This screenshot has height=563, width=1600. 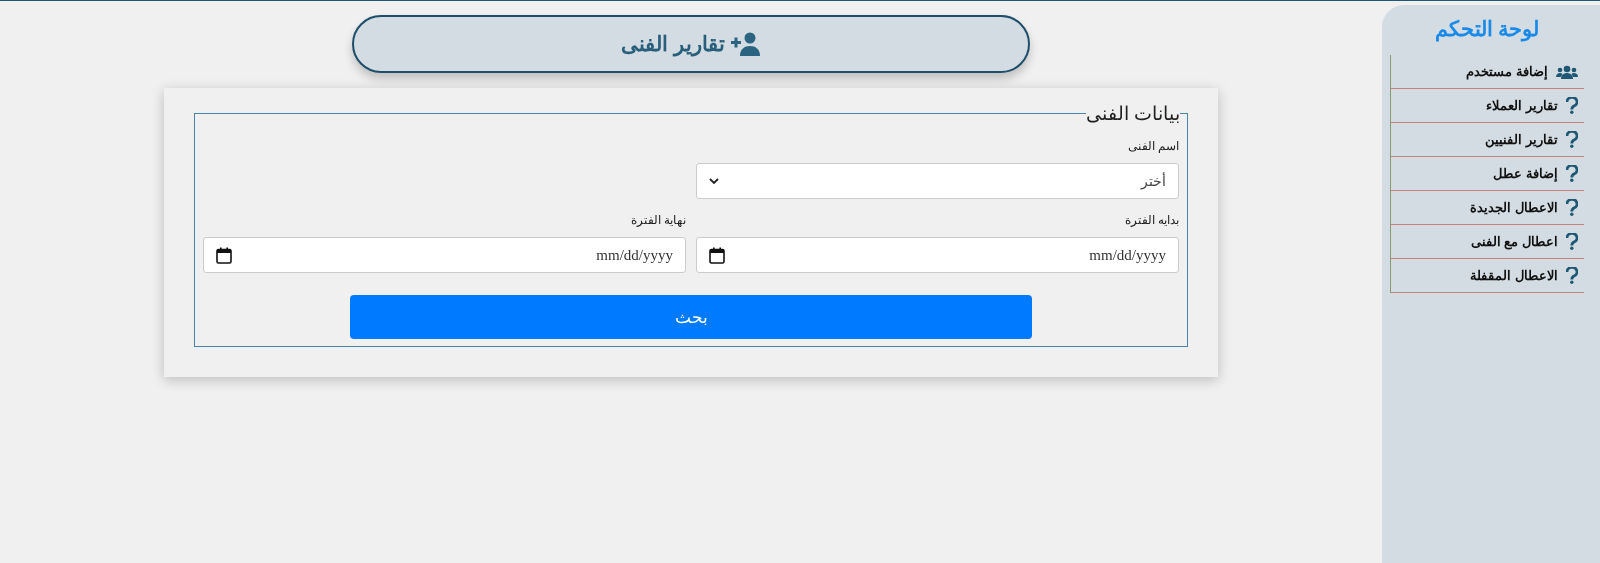 What do you see at coordinates (714, 181) in the screenshot?
I see `chevron-icon` at bounding box center [714, 181].